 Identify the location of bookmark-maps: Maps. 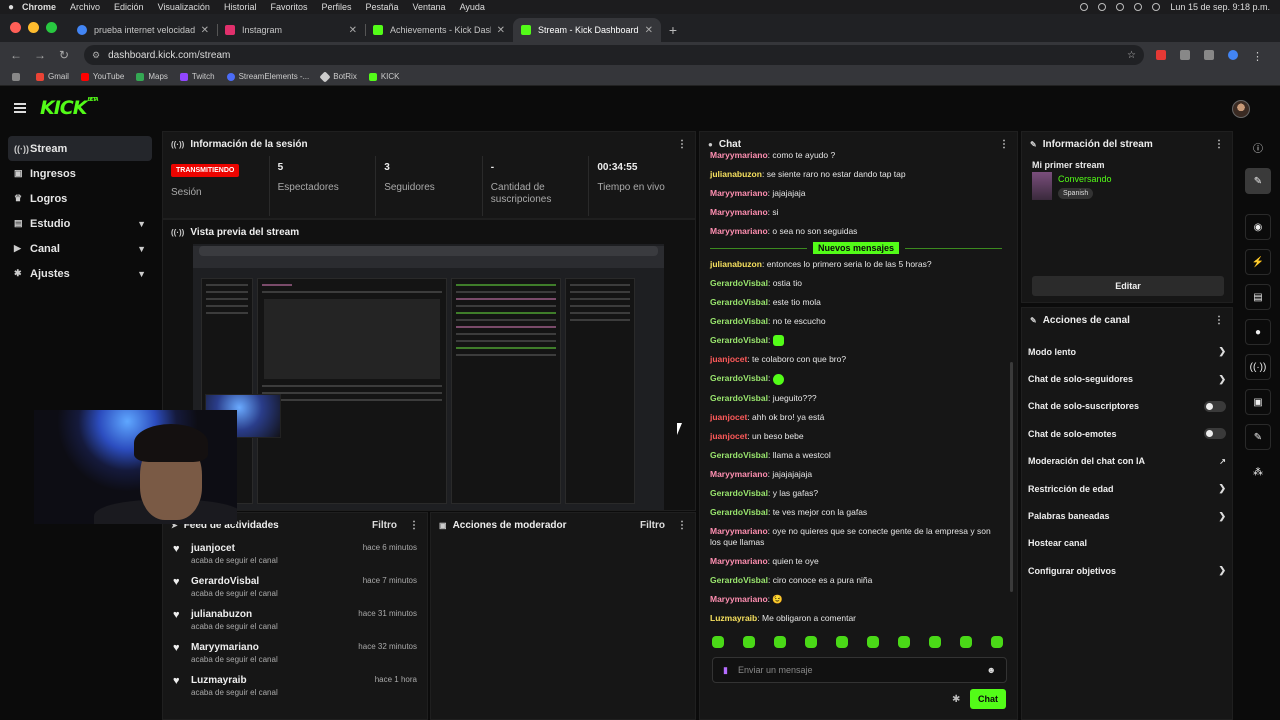
(152, 76).